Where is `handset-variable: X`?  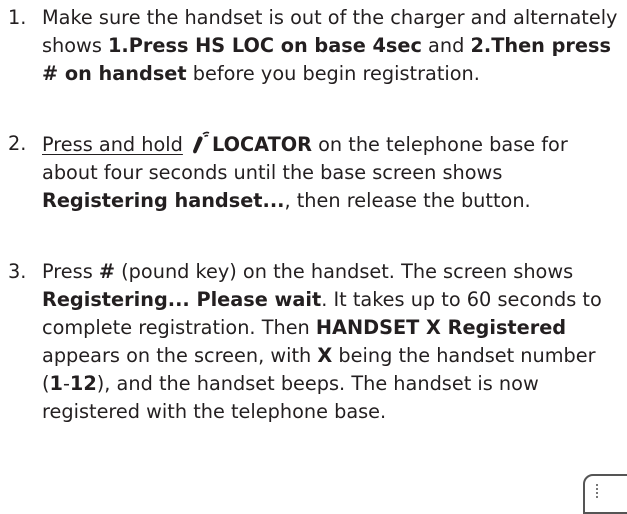 handset-variable: X is located at coordinates (325, 355).